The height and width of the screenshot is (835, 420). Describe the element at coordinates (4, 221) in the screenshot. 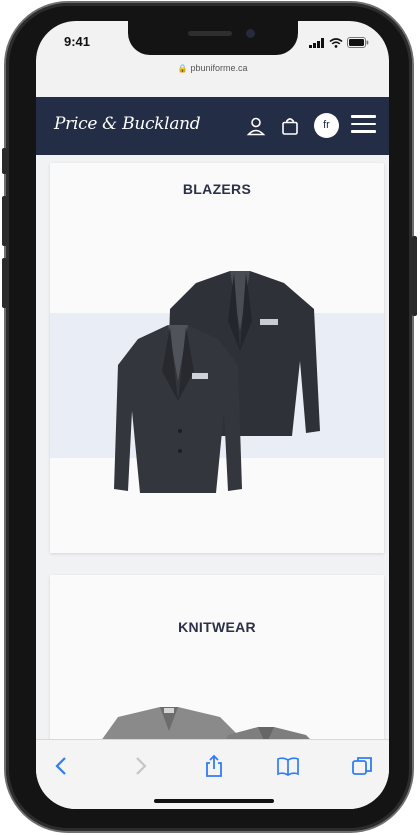

I see `volume-up-button` at that location.